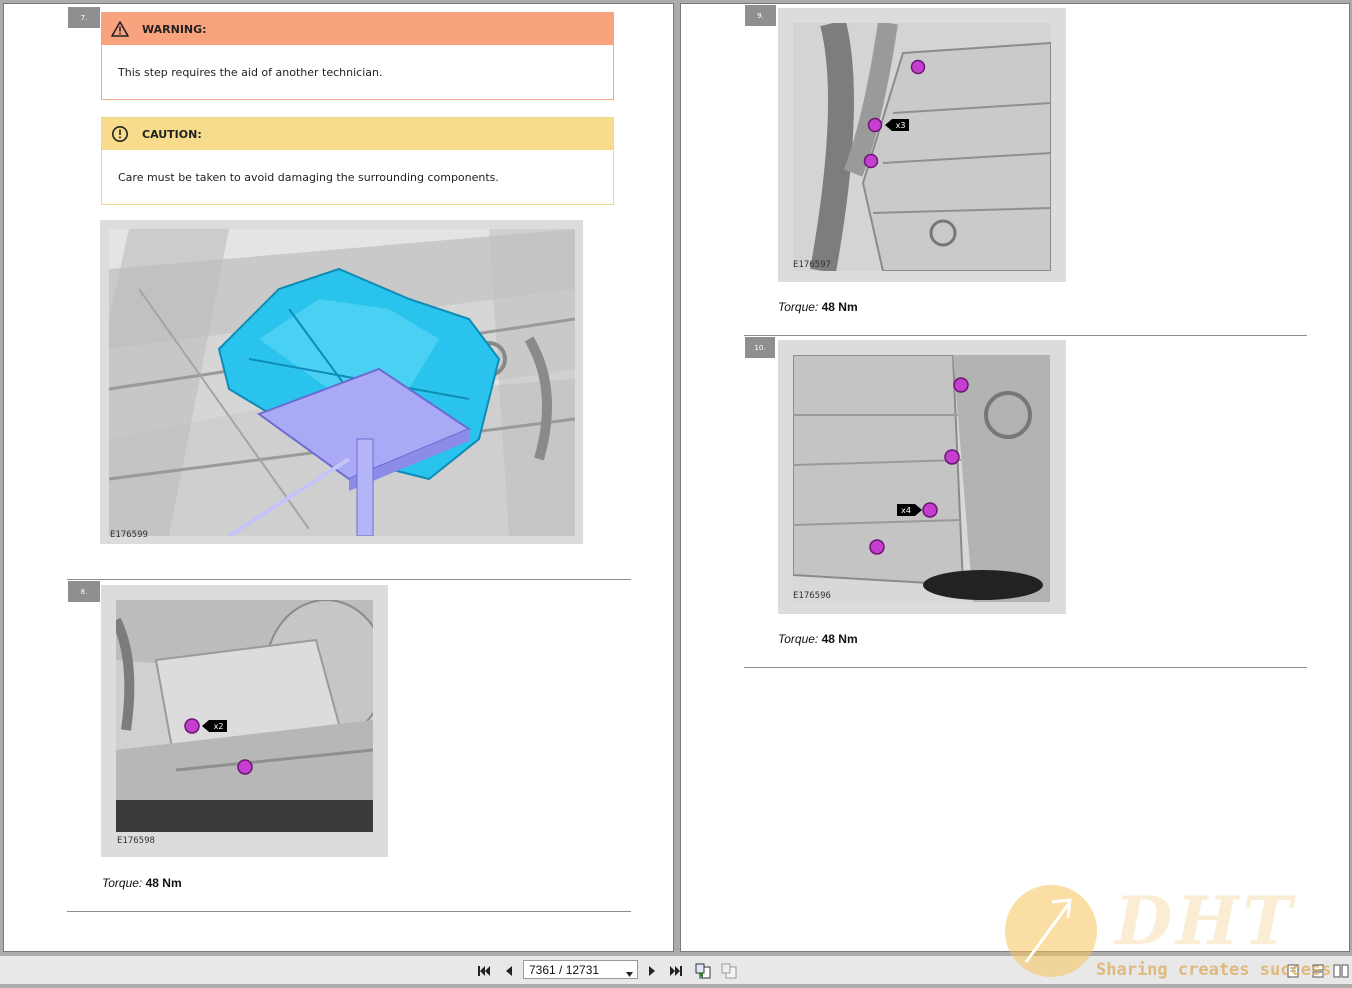 This screenshot has height=988, width=1352. I want to click on transmission-mount-bolts-illustration: x4, so click(921, 478).